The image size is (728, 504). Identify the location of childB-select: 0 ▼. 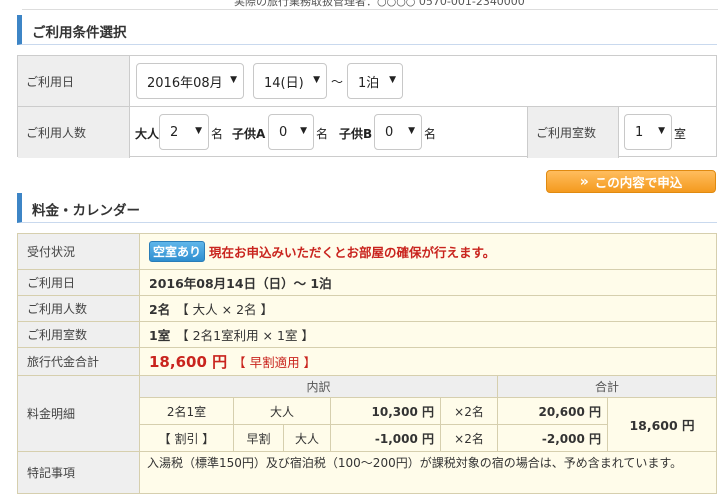
(398, 132).